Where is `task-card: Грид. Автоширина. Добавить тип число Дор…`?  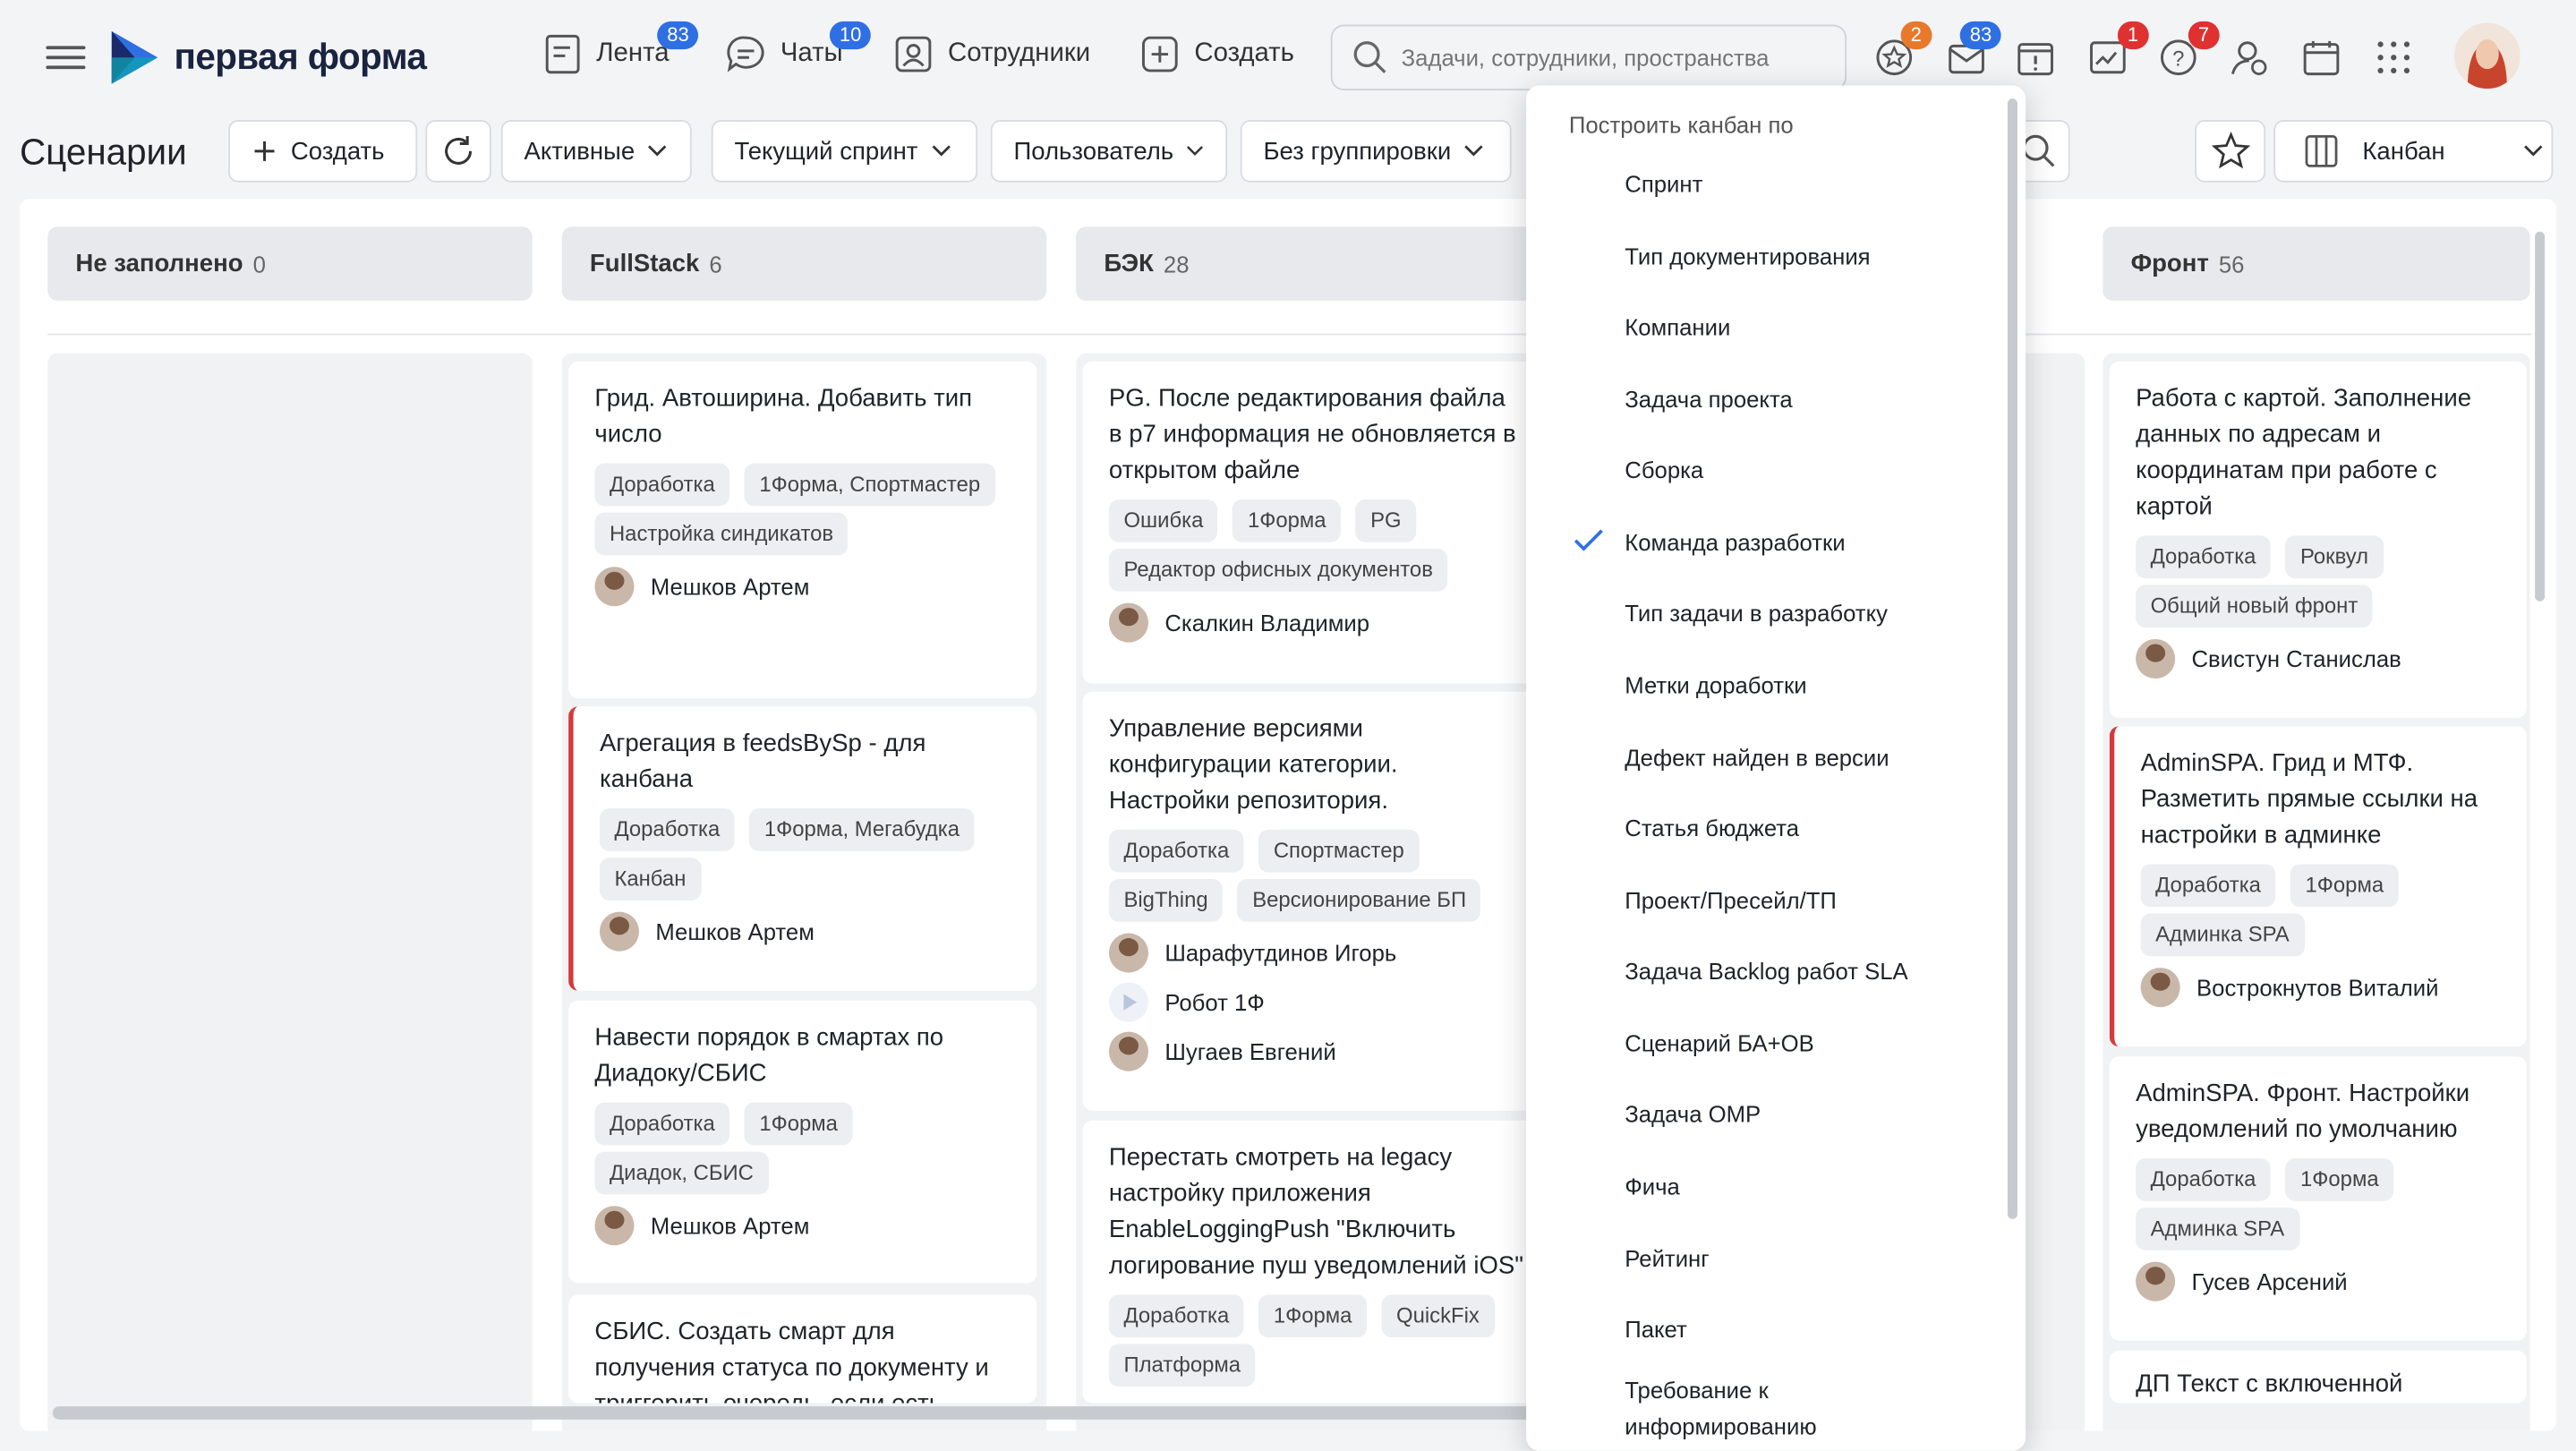 task-card: Грид. Автоширина. Добавить тип число Дор… is located at coordinates (802, 530).